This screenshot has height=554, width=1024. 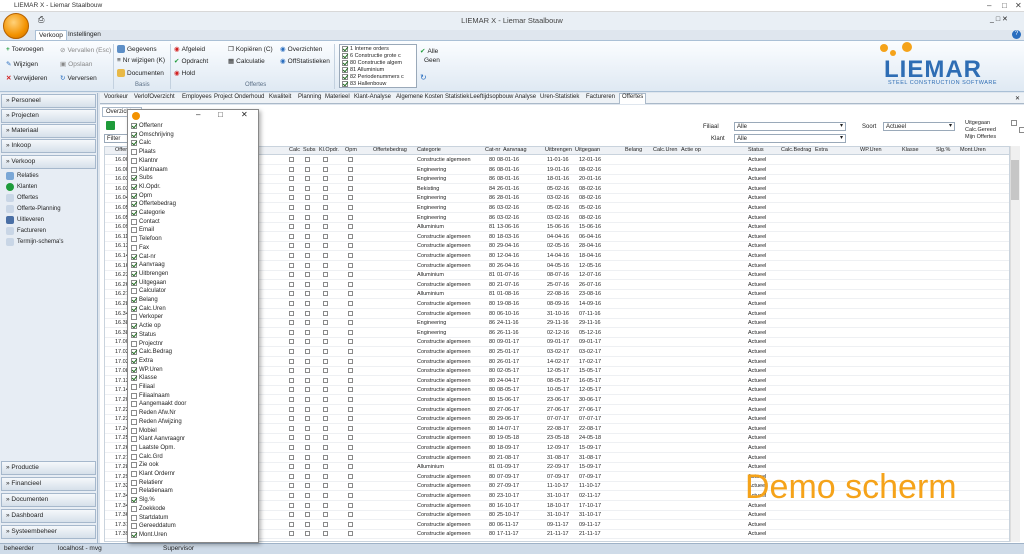 I want to click on column-chooser-item: Belang, so click(x=144, y=300).